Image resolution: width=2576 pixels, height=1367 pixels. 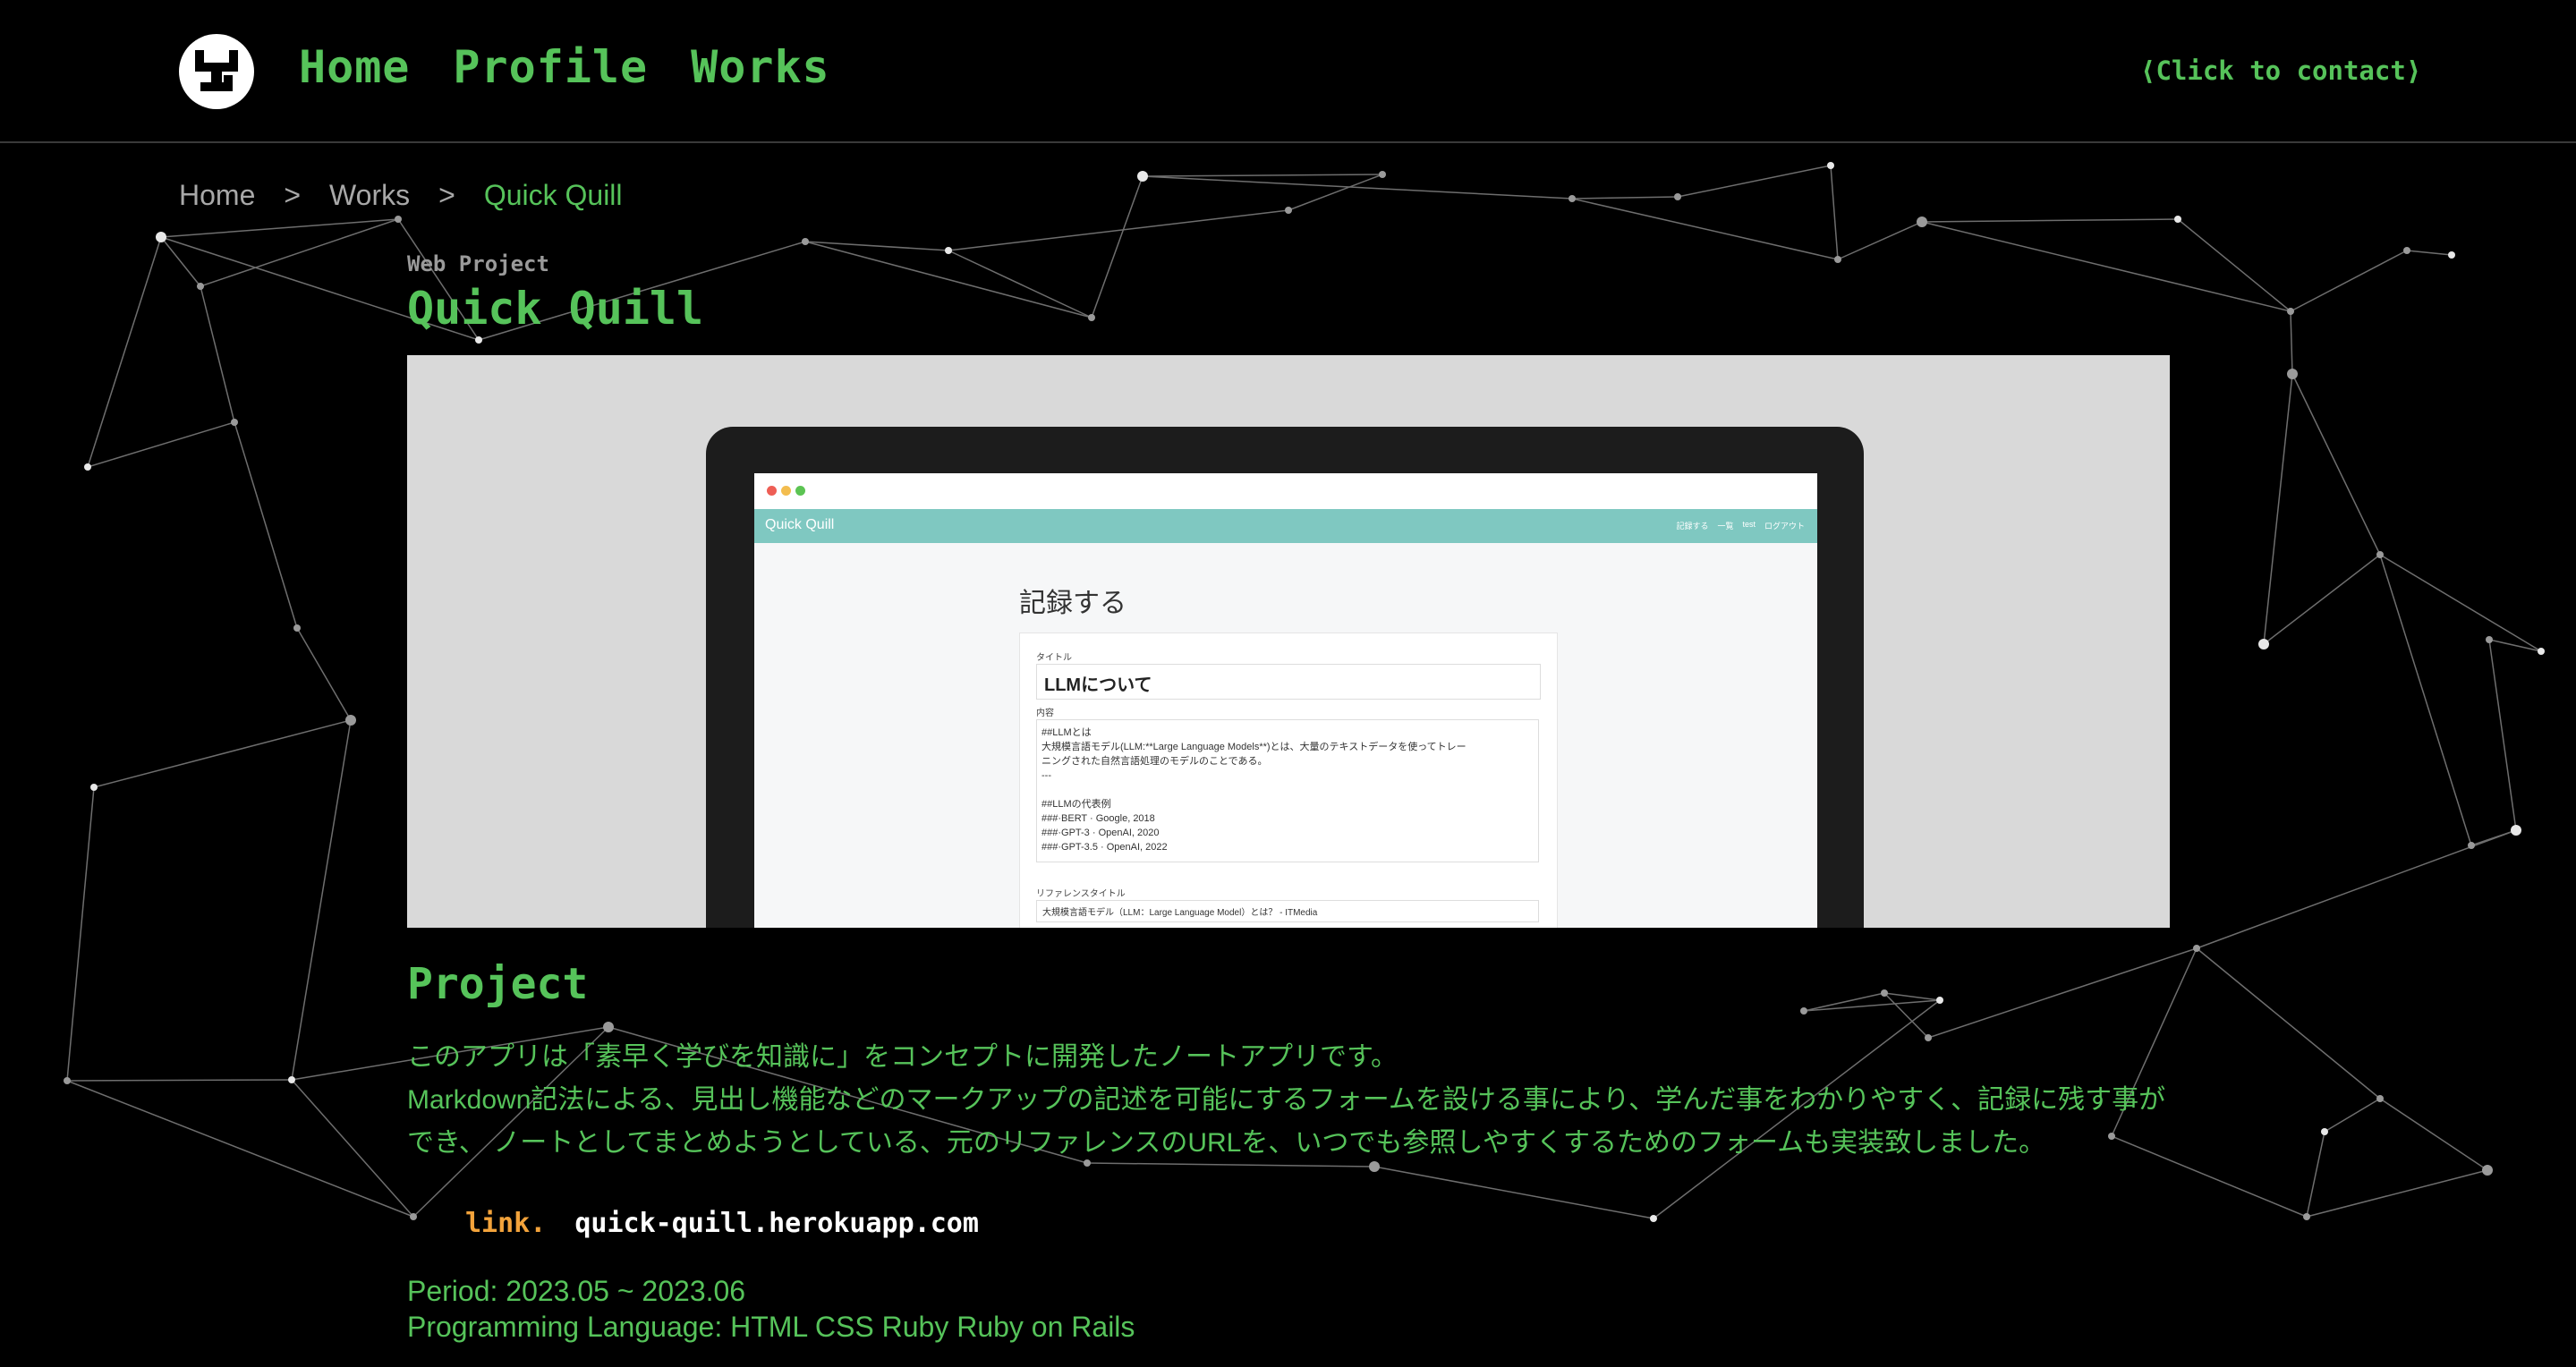 What do you see at coordinates (902, 1057) in the screenshot?
I see `description-paragraph: このアプリは「素早く学びを知識に」をコンセプトに開発したノートアプリです。` at bounding box center [902, 1057].